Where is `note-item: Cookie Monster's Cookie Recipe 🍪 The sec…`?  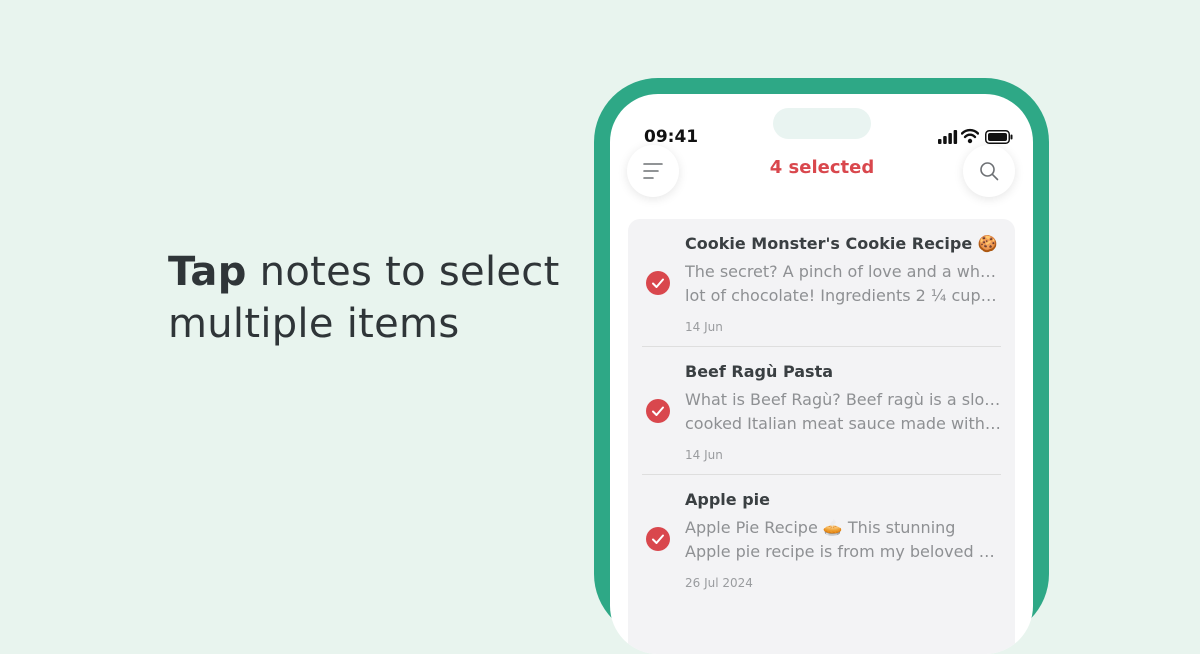
note-item: Cookie Monster's Cookie Recipe 🍪 The sec… is located at coordinates (821, 283).